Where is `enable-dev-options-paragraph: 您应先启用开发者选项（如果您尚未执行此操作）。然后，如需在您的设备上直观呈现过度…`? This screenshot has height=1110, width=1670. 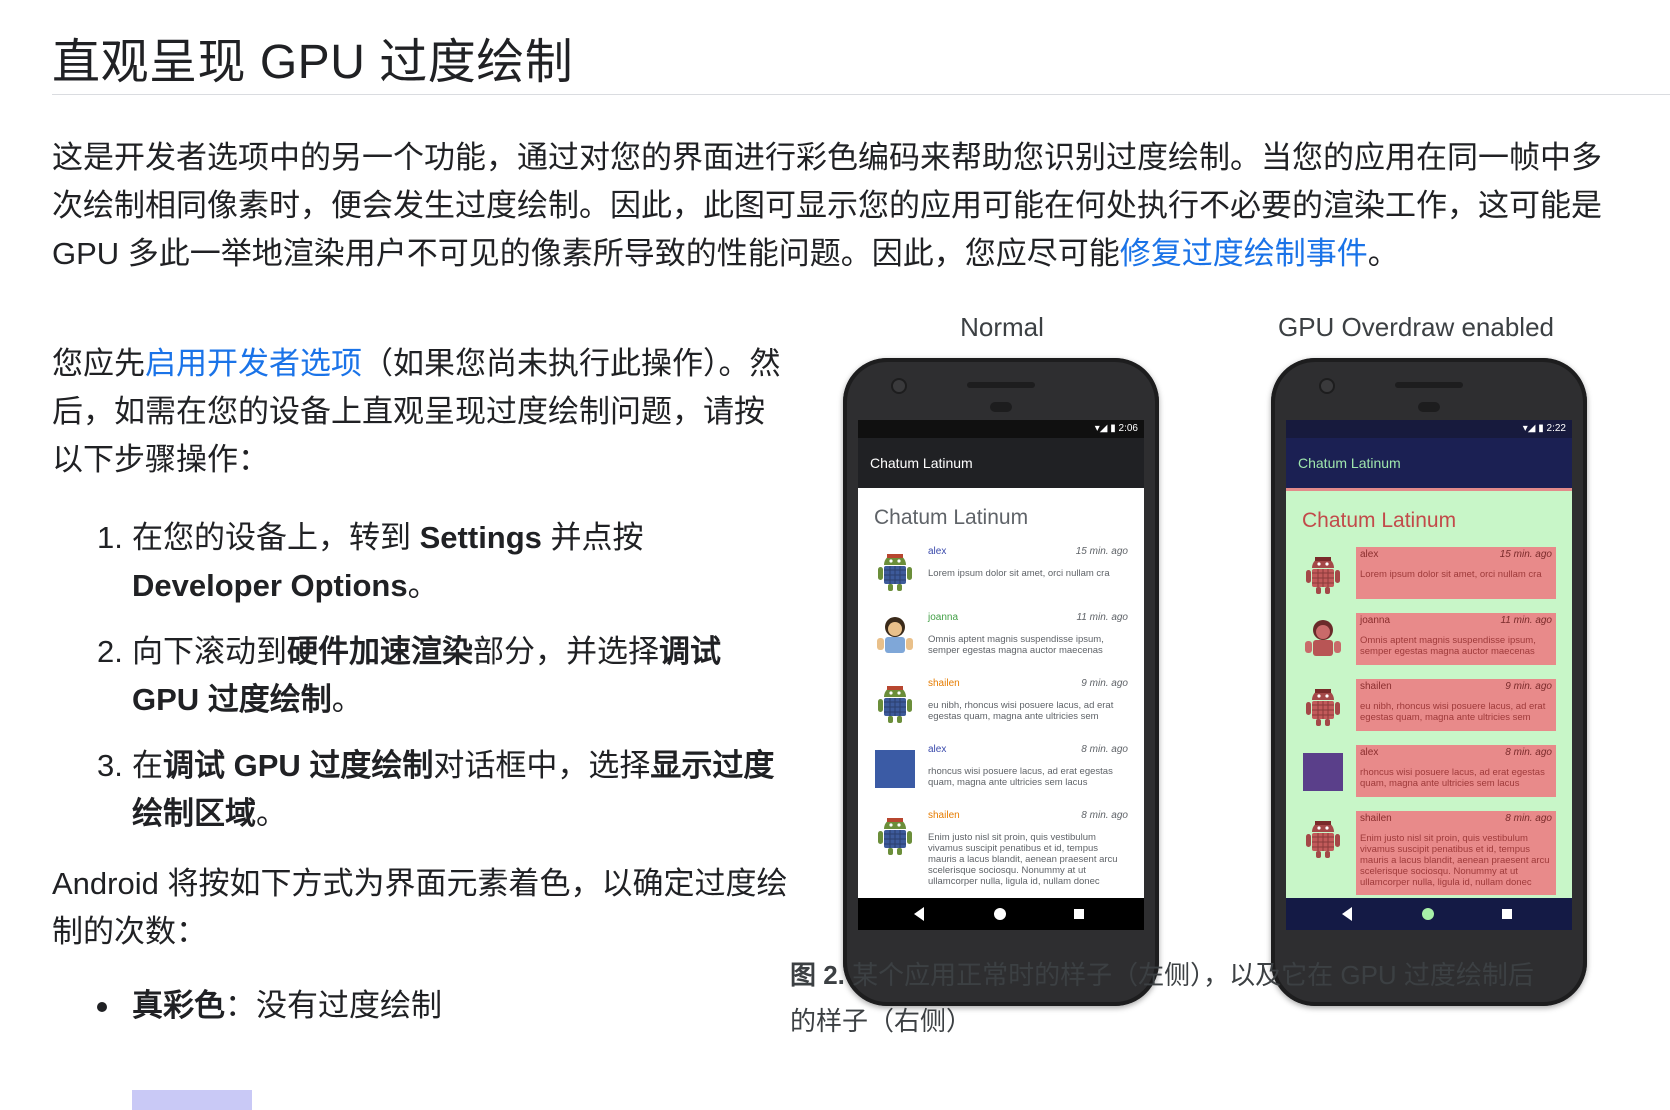 enable-dev-options-paragraph: 您应先启用开发者选项（如果您尚未执行此操作）。然后，如需在您的设备上直观呈现过度… is located at coordinates (416, 411).